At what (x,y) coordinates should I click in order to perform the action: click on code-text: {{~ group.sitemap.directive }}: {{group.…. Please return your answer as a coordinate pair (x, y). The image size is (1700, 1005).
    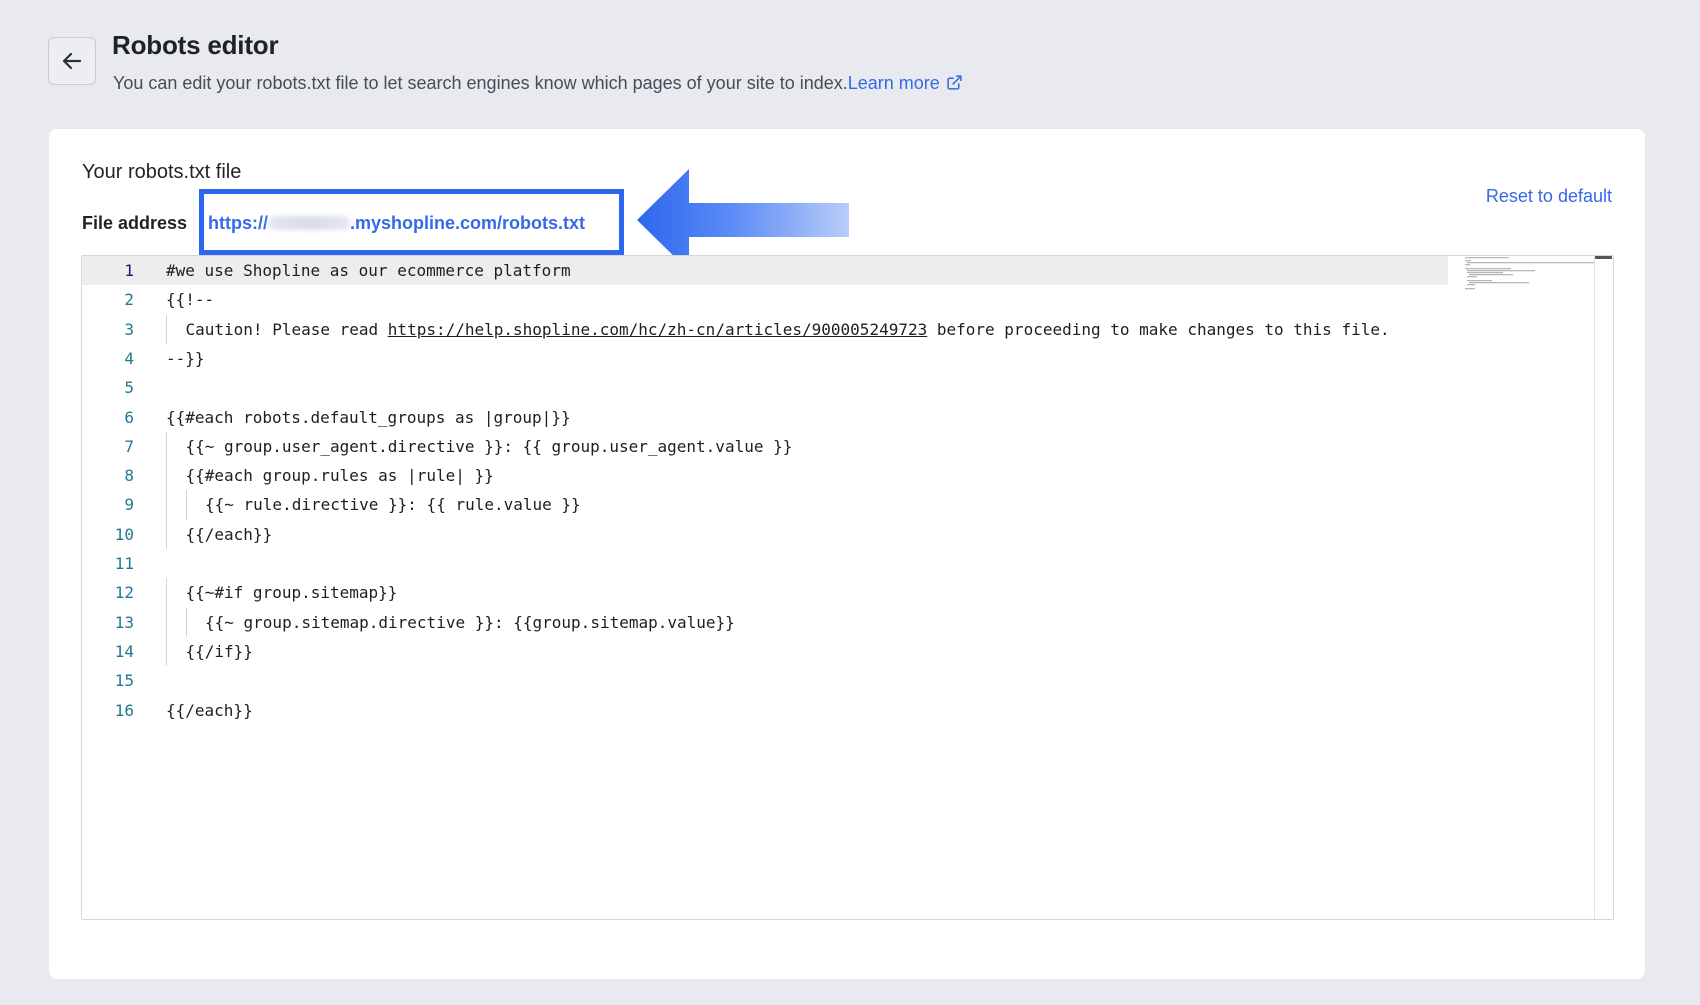
    Looking at the image, I should click on (470, 622).